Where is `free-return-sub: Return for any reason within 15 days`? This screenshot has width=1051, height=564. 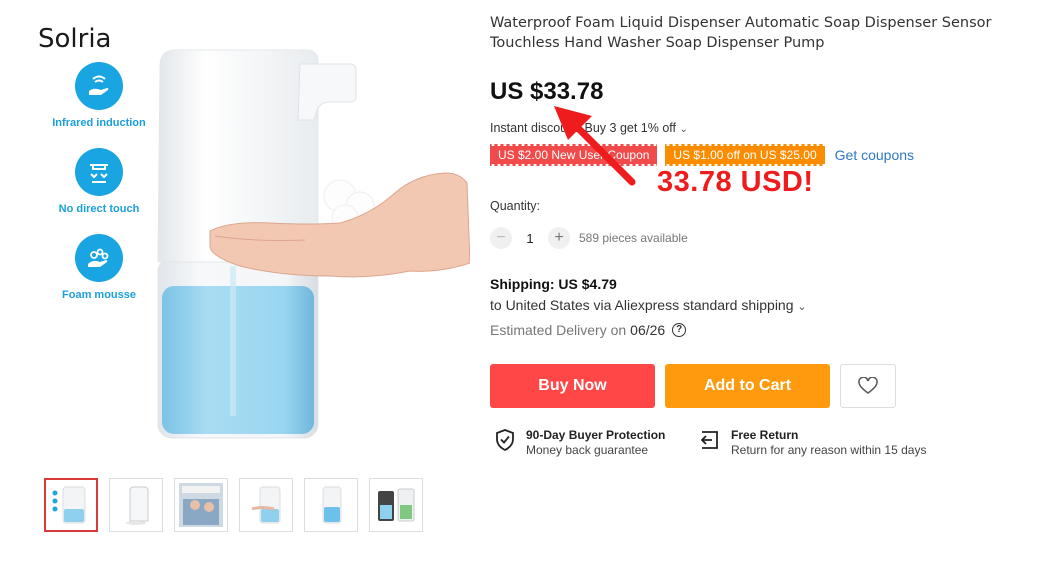
free-return-sub: Return for any reason within 15 days is located at coordinates (829, 450).